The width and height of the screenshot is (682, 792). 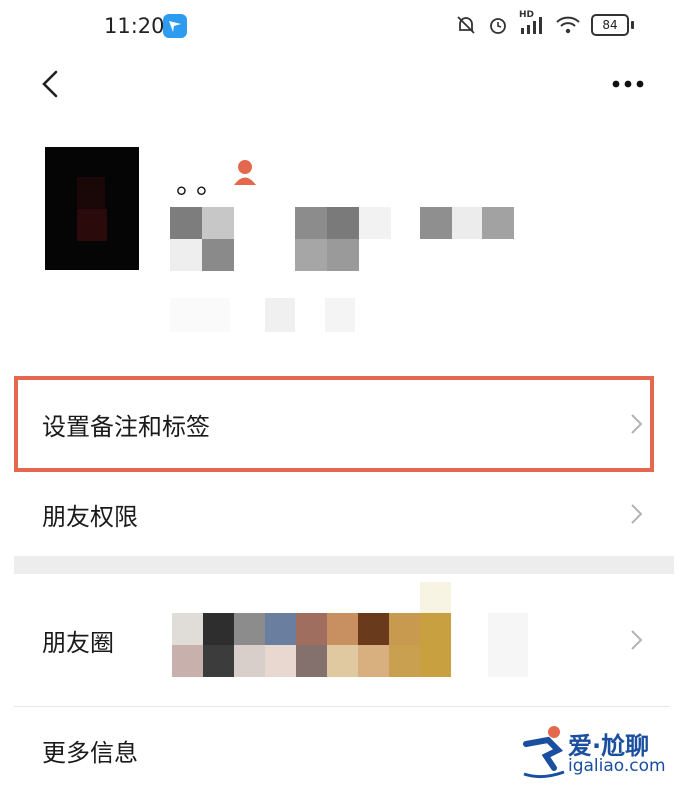 What do you see at coordinates (334, 424) in the screenshot?
I see `highlight-box` at bounding box center [334, 424].